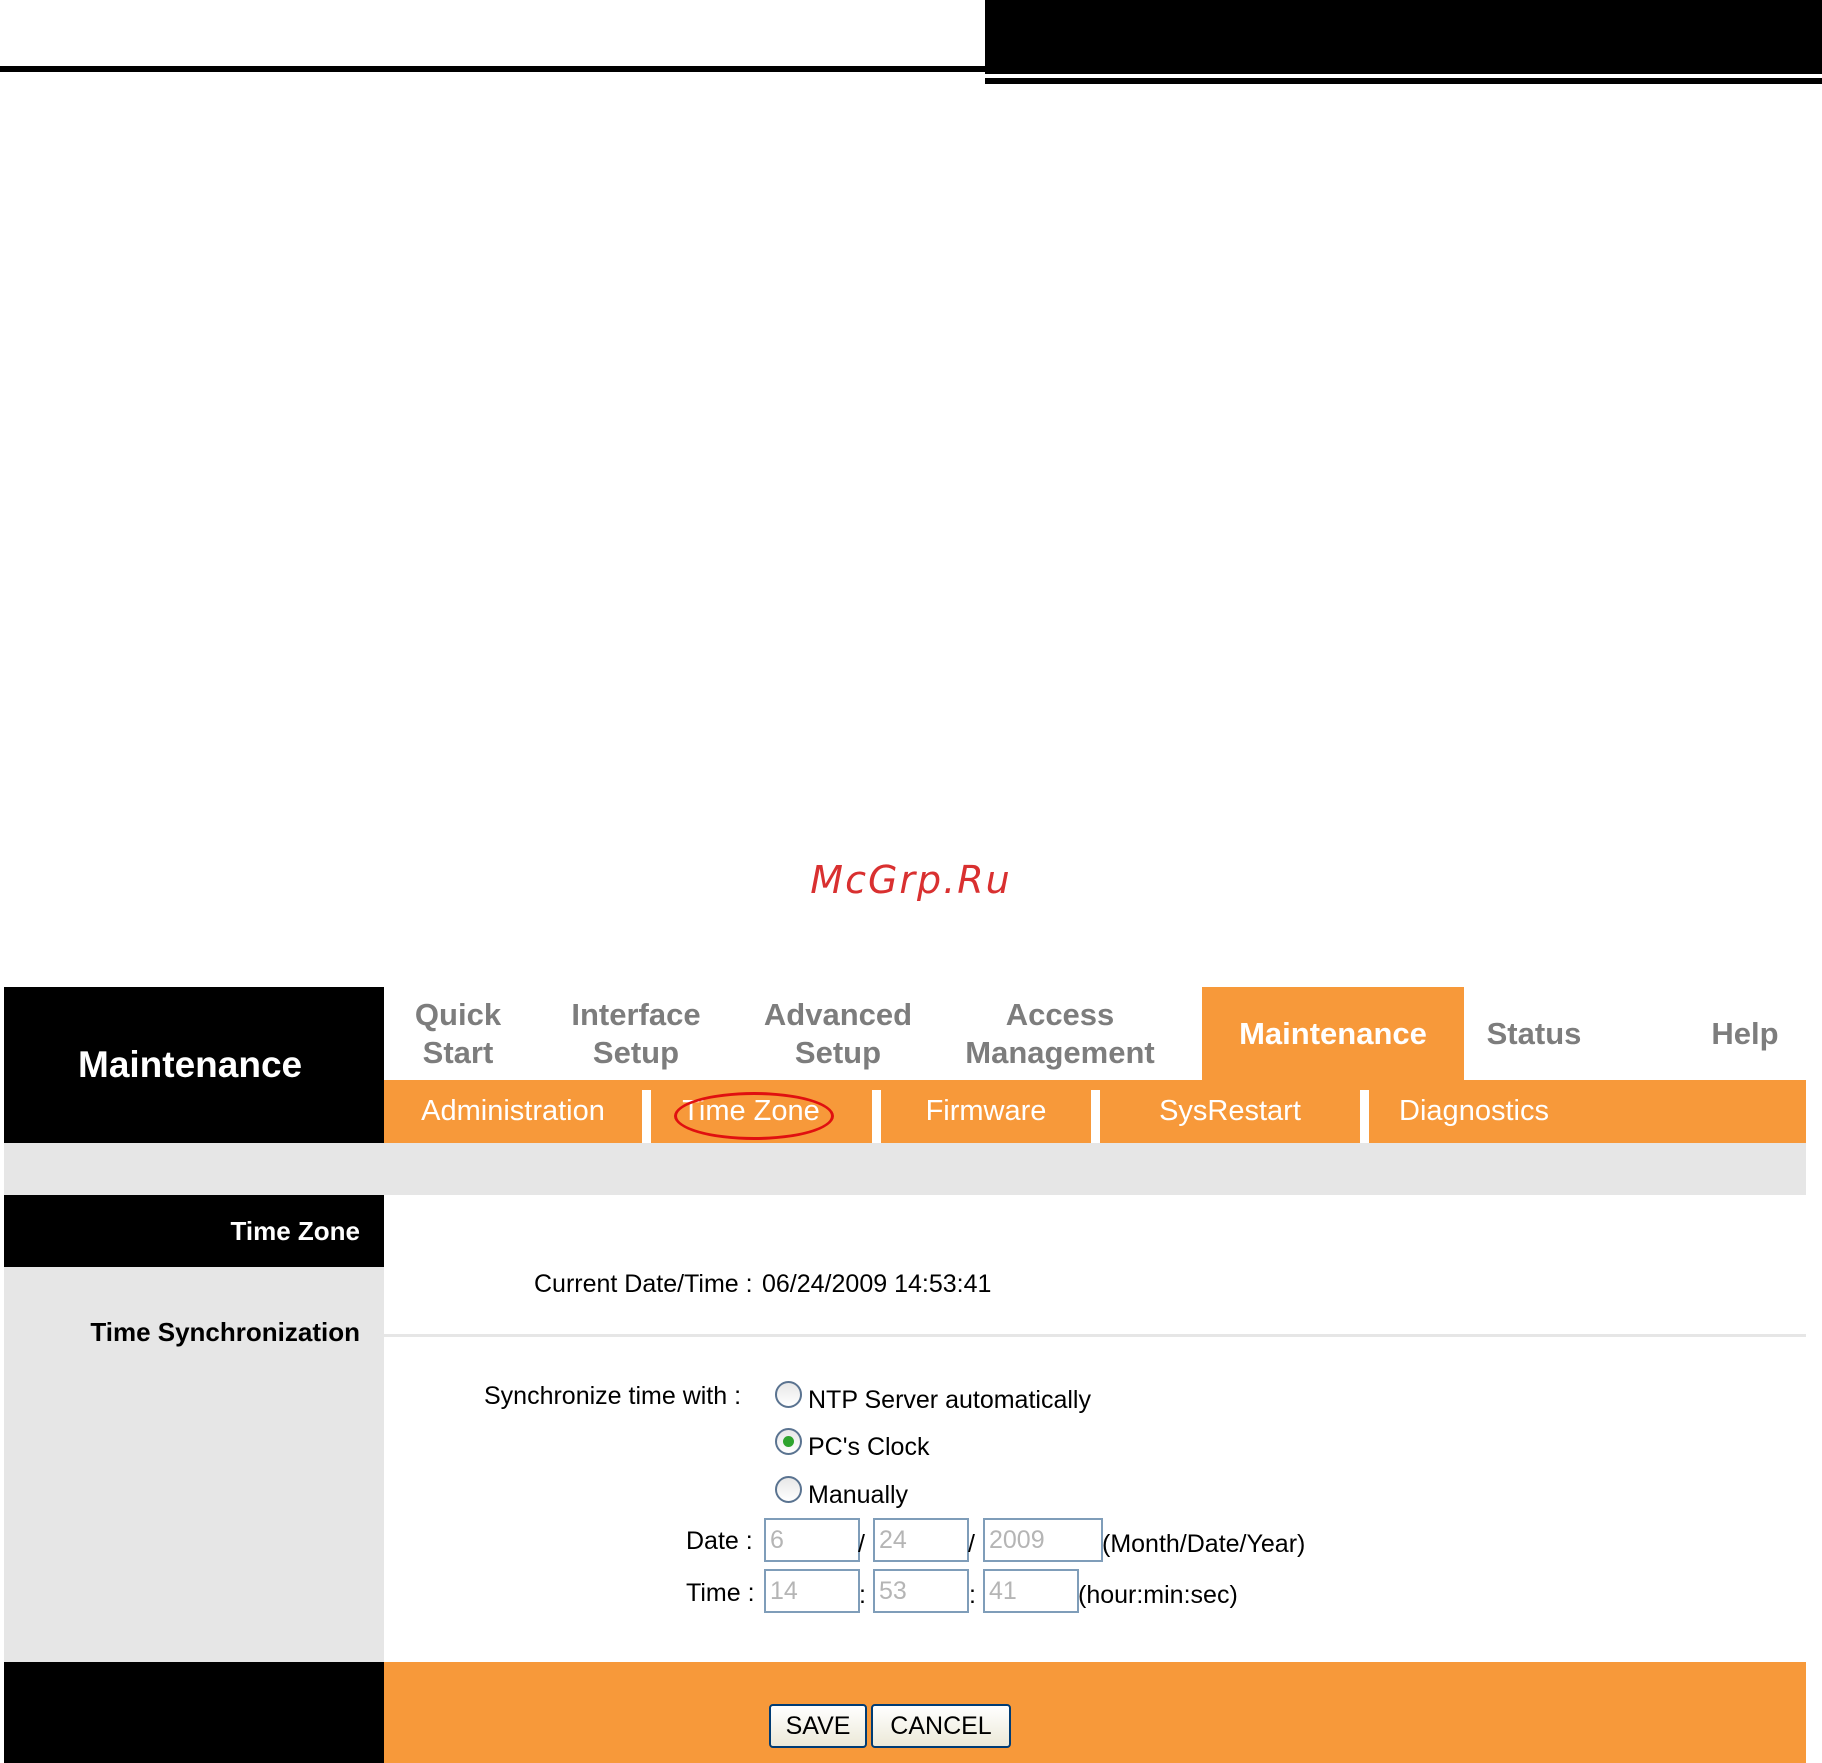  Describe the element at coordinates (194, 1231) in the screenshot. I see `sidebar-time-zone: Time Zone` at that location.